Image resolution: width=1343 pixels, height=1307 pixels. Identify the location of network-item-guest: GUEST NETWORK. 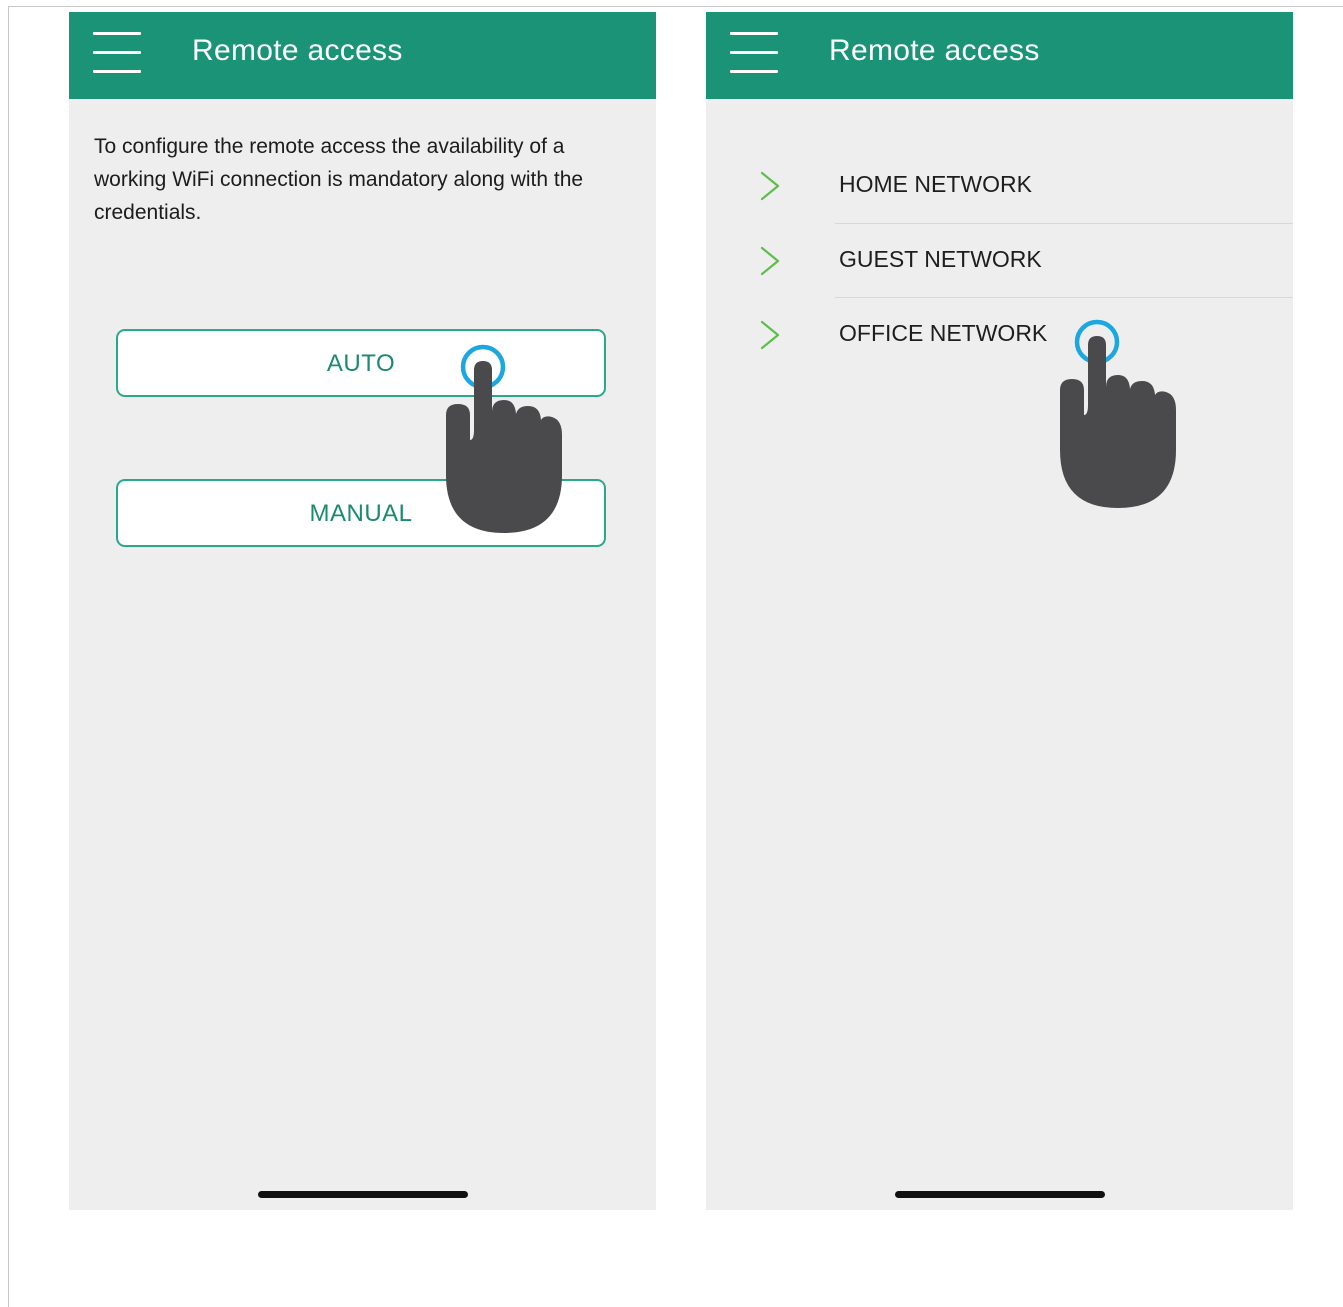
(999, 261).